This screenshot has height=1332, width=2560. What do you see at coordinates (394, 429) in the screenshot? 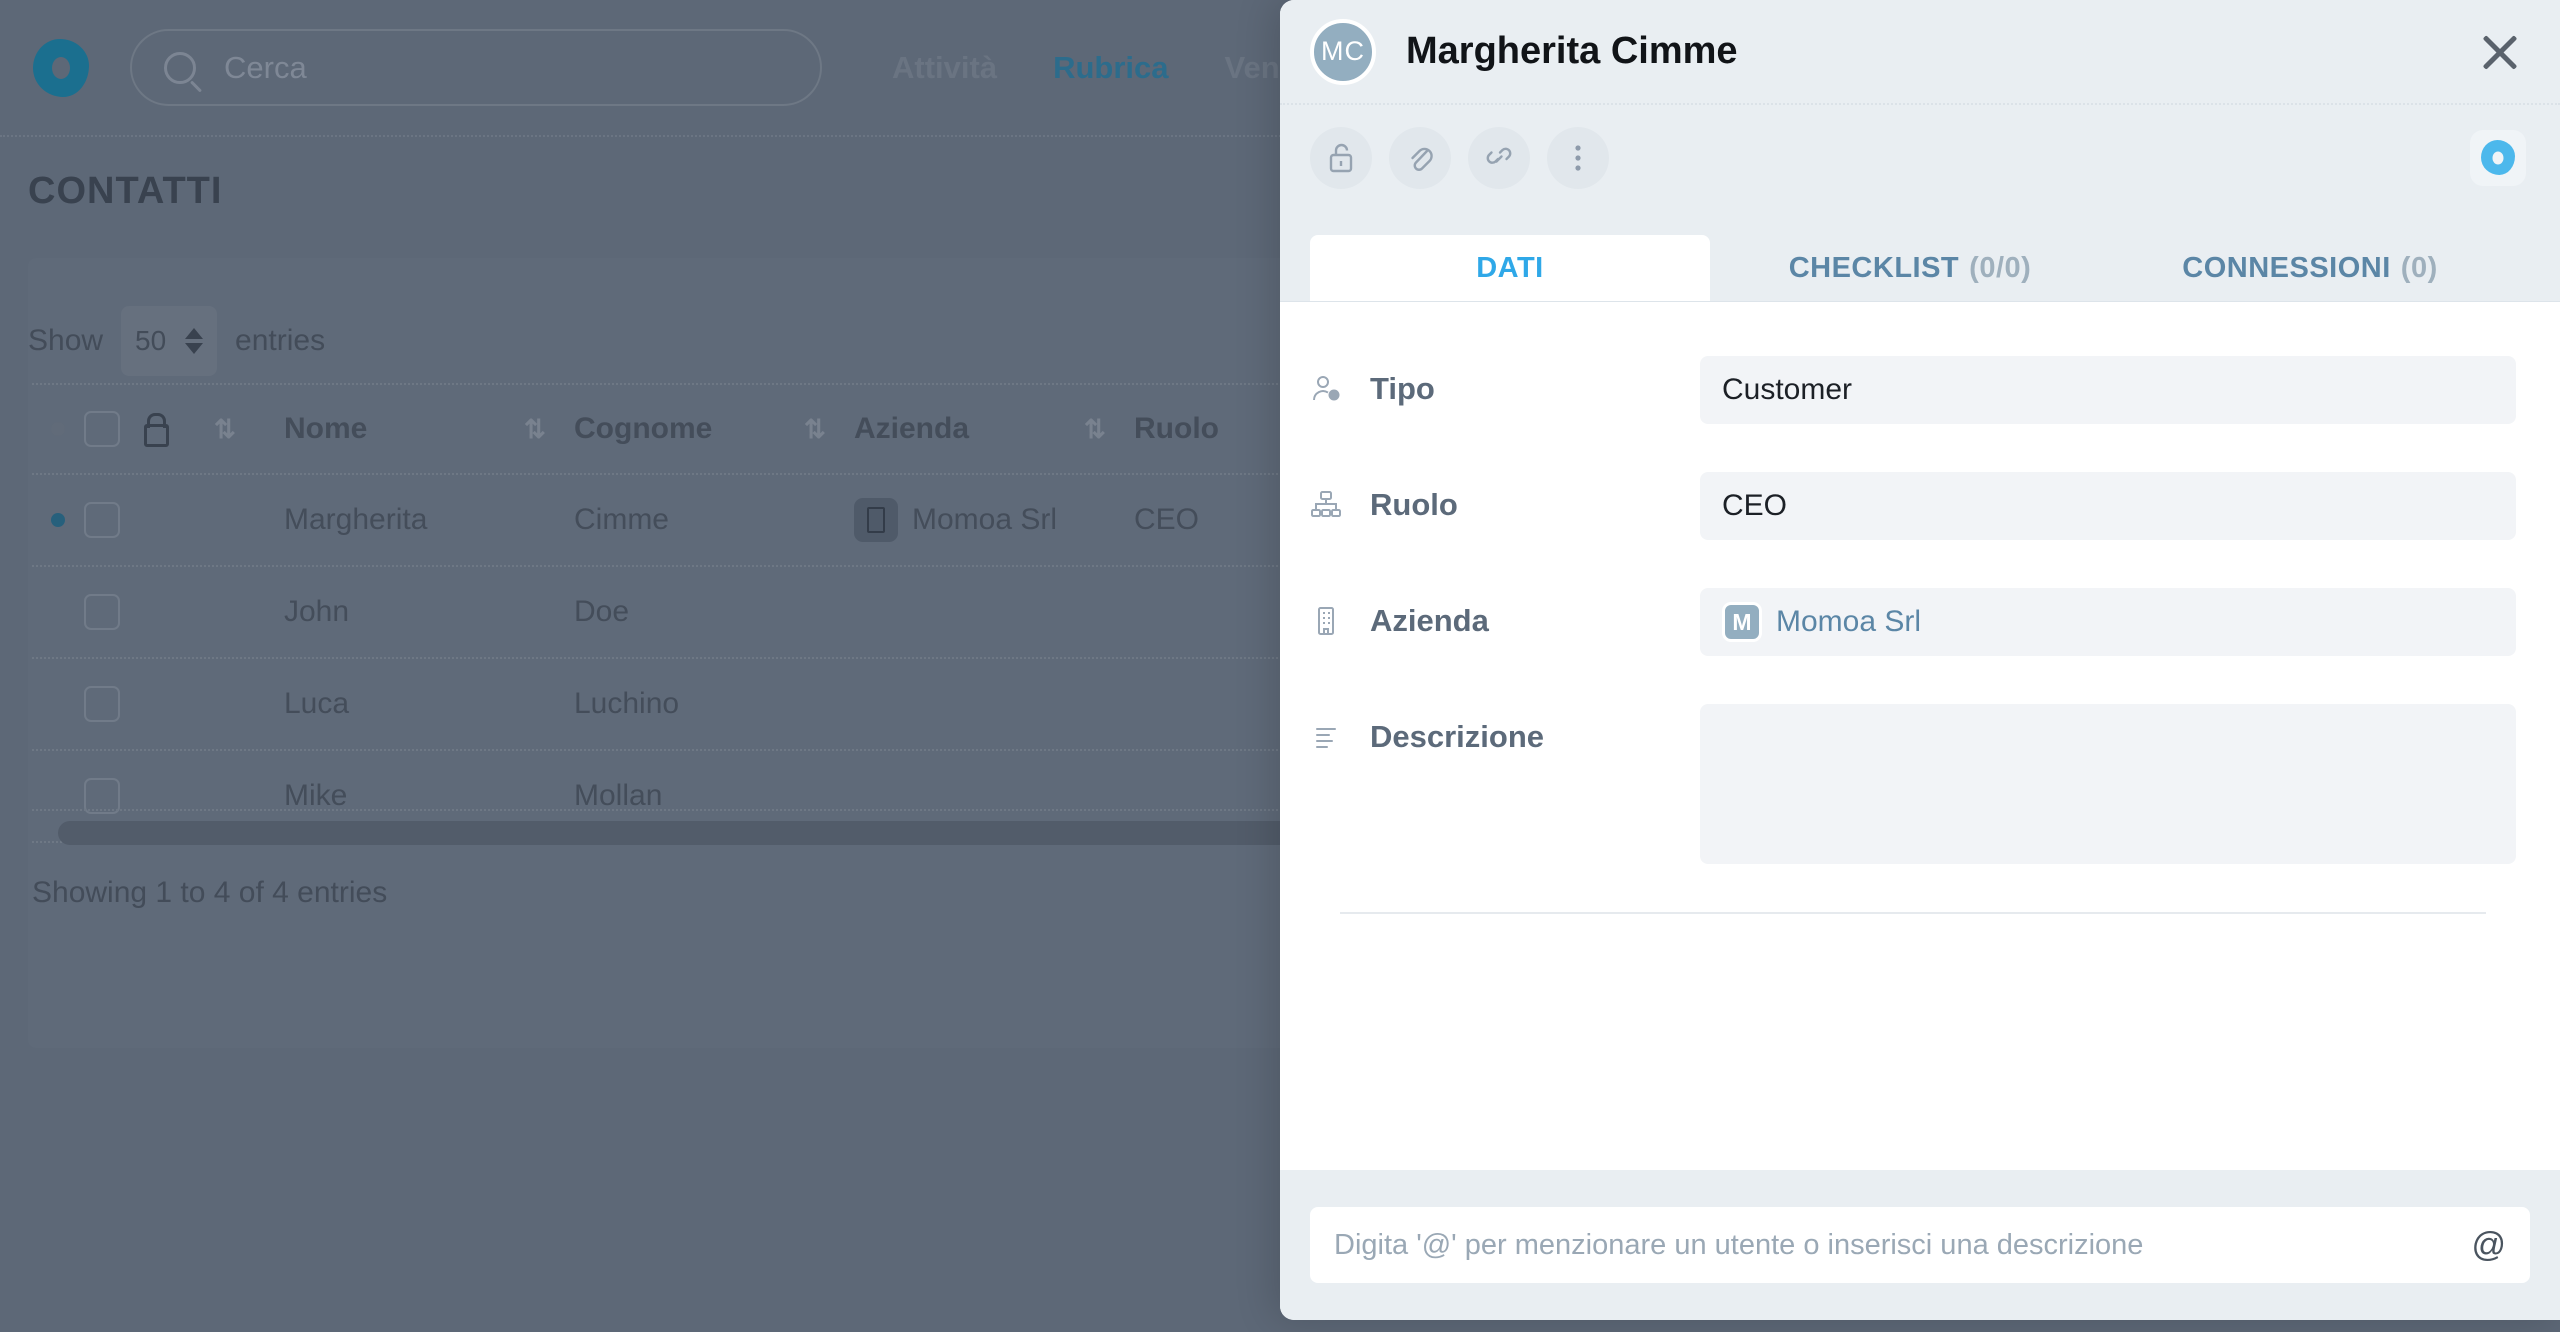
I see `column-header-nome: Nome` at bounding box center [394, 429].